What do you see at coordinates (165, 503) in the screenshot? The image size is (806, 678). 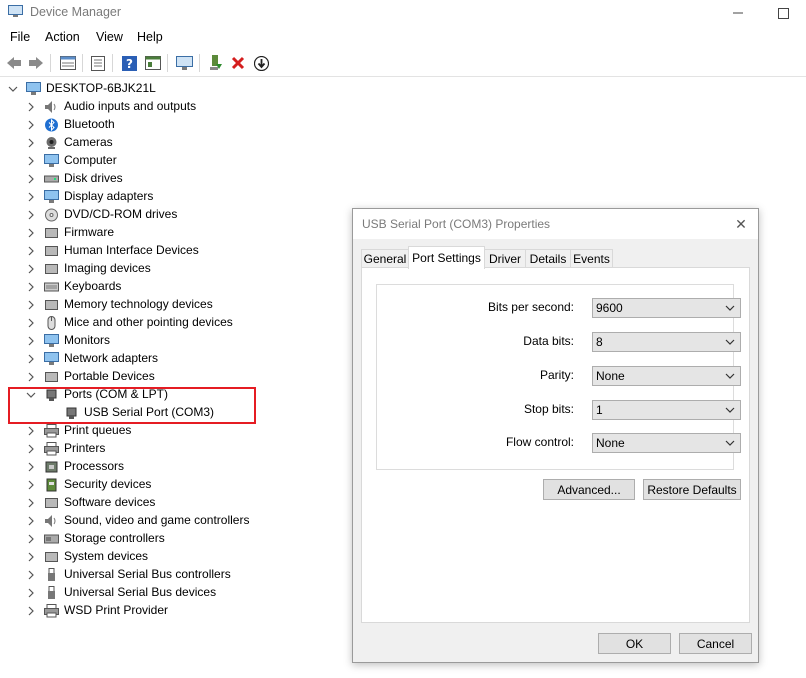 I see `tree-category: Software devices` at bounding box center [165, 503].